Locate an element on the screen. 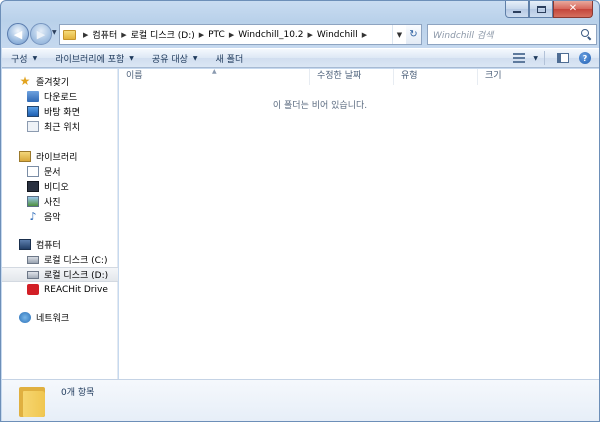  column-header-type: 유형 is located at coordinates (436, 77).